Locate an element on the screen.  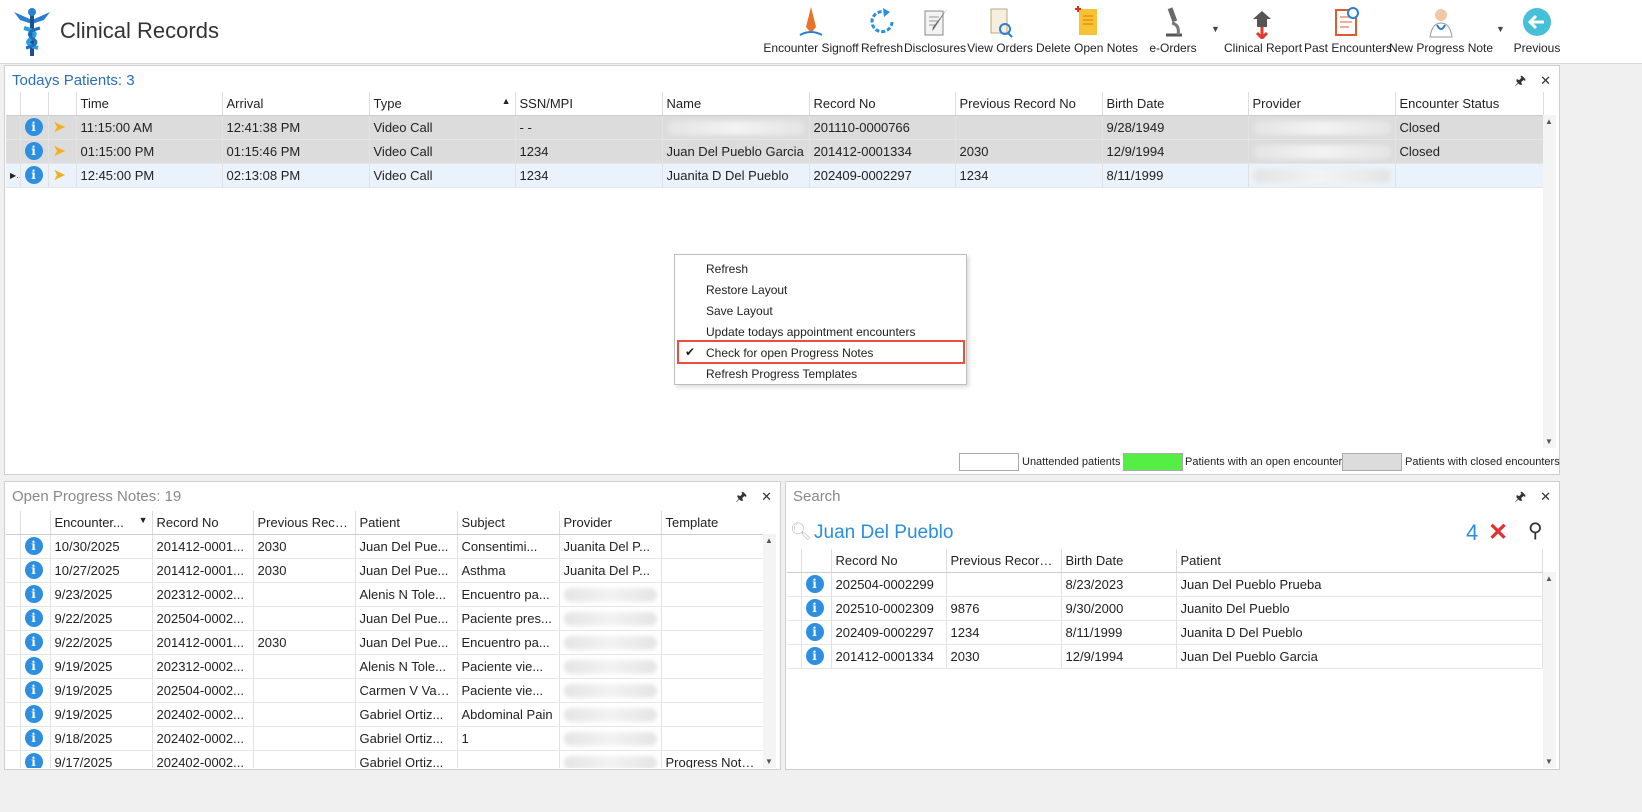
cell-prev is located at coordinates (304, 618).